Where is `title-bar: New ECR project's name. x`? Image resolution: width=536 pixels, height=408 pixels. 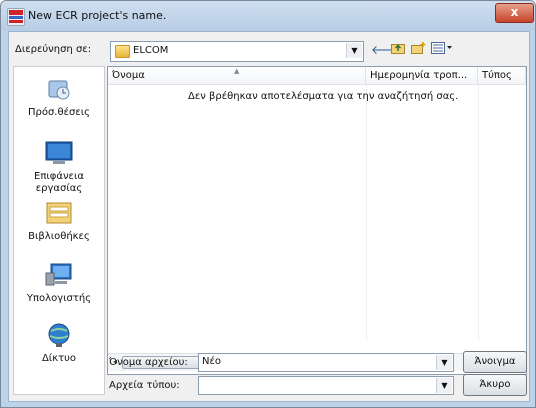
title-bar: New ECR project's name. x is located at coordinates (268, 16).